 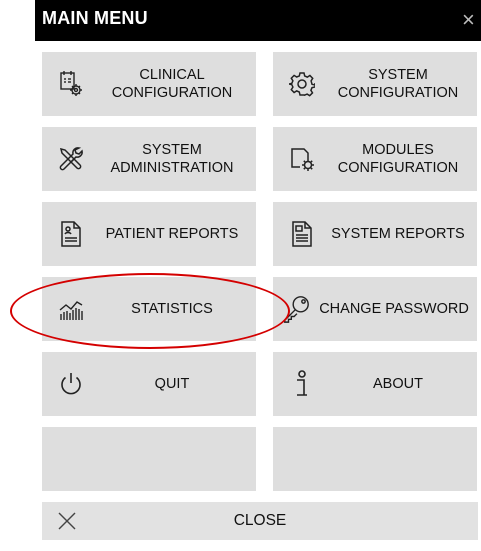 I want to click on info-icon, so click(x=302, y=384).